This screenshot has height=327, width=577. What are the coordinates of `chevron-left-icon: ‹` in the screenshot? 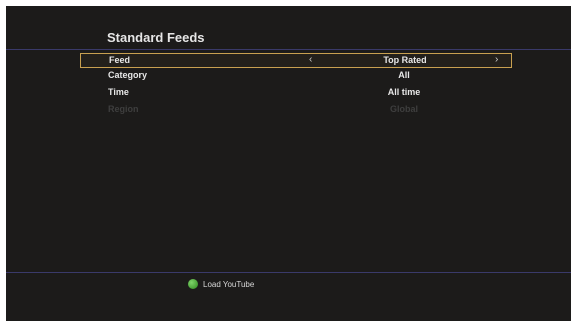 It's located at (310, 59).